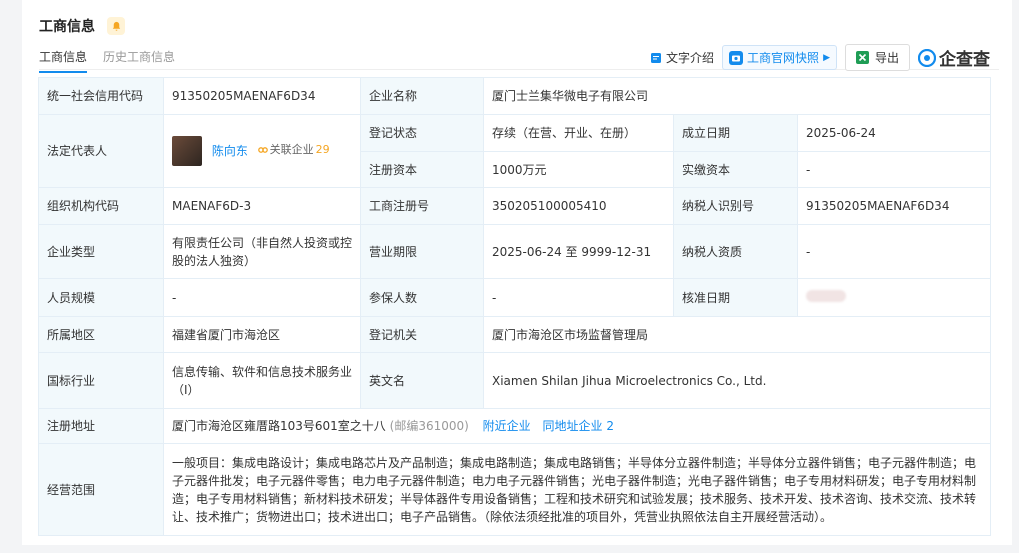 Image resolution: width=1019 pixels, height=553 pixels. Describe the element at coordinates (262, 251) in the screenshot. I see `type-value: 有限责任公司（非自然人投资或控股的法人独资）` at that location.